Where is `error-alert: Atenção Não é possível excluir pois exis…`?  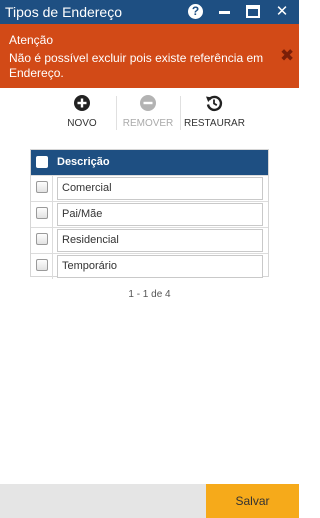 error-alert: Atenção Não é possível excluir pois exis… is located at coordinates (149, 56).